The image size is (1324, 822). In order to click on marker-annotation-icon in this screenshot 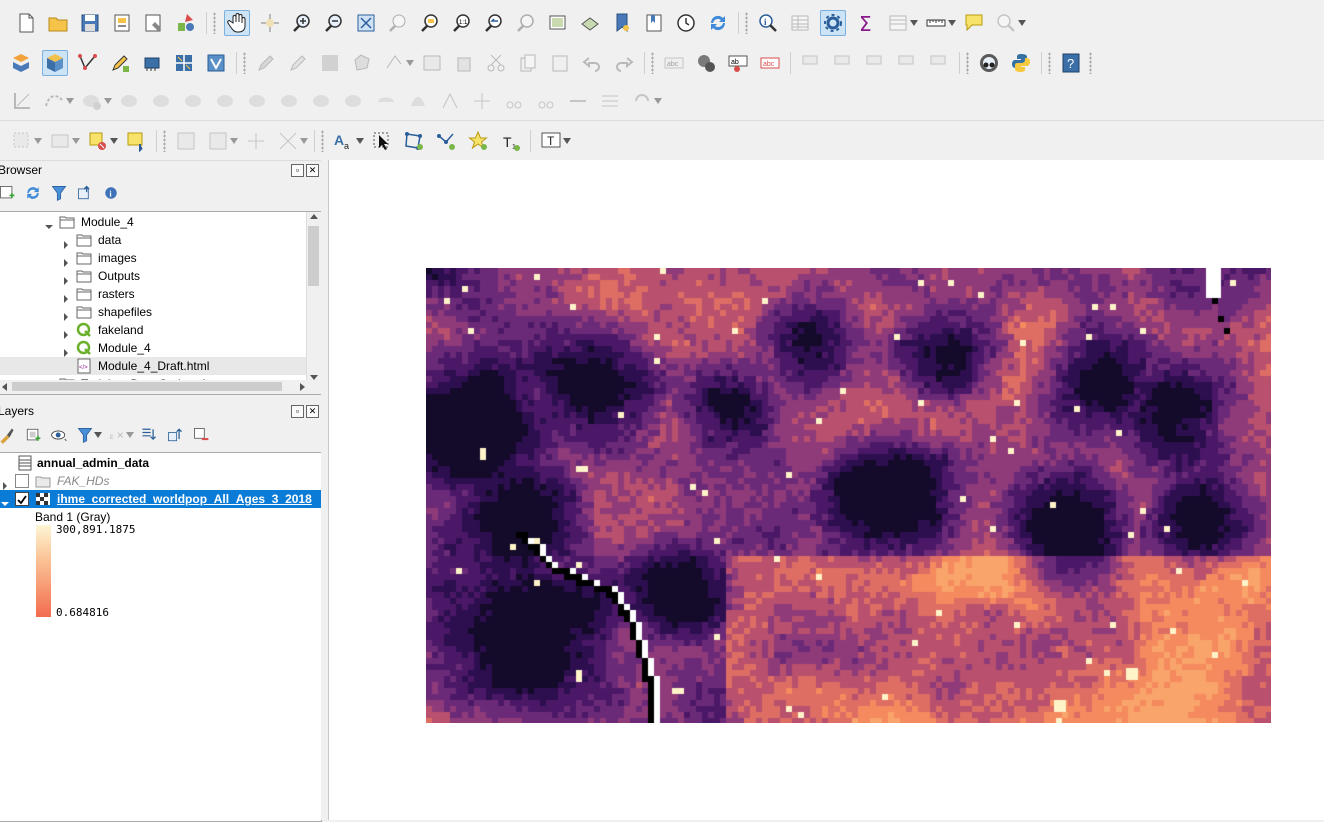, I will do `click(478, 141)`.